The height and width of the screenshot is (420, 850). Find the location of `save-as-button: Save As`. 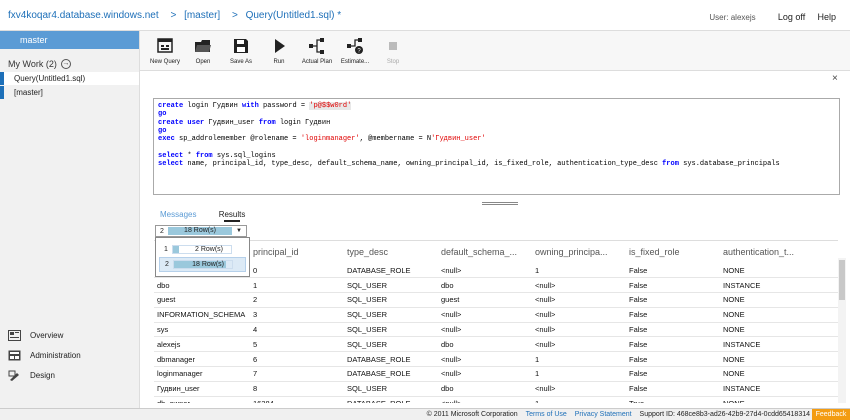

save-as-button: Save As is located at coordinates (241, 50).